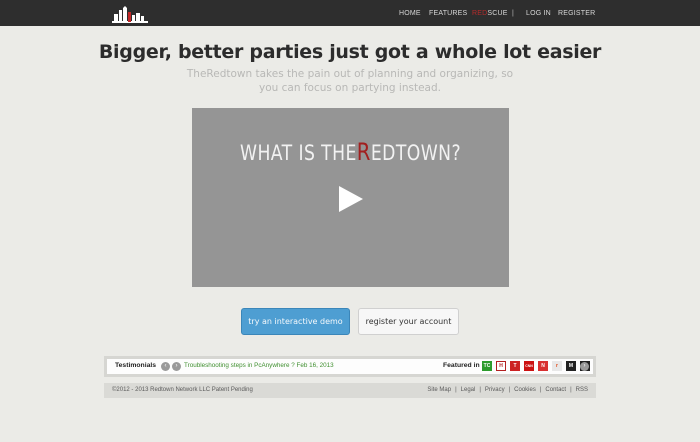  Describe the element at coordinates (295, 321) in the screenshot. I see `try-demo-button: try an interactive demo` at that location.